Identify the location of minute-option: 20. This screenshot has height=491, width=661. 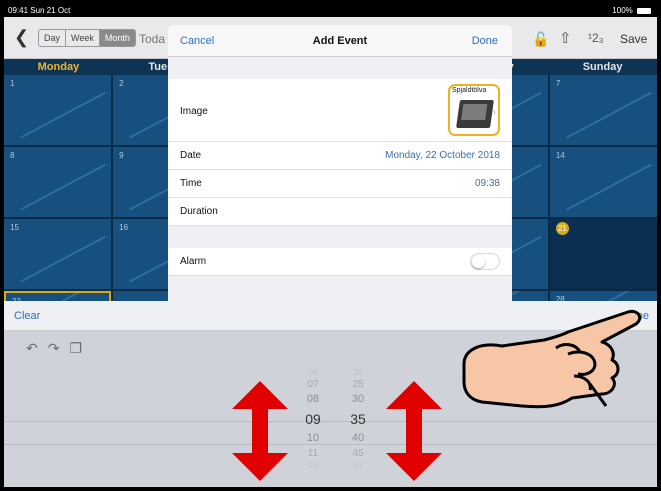
(358, 372).